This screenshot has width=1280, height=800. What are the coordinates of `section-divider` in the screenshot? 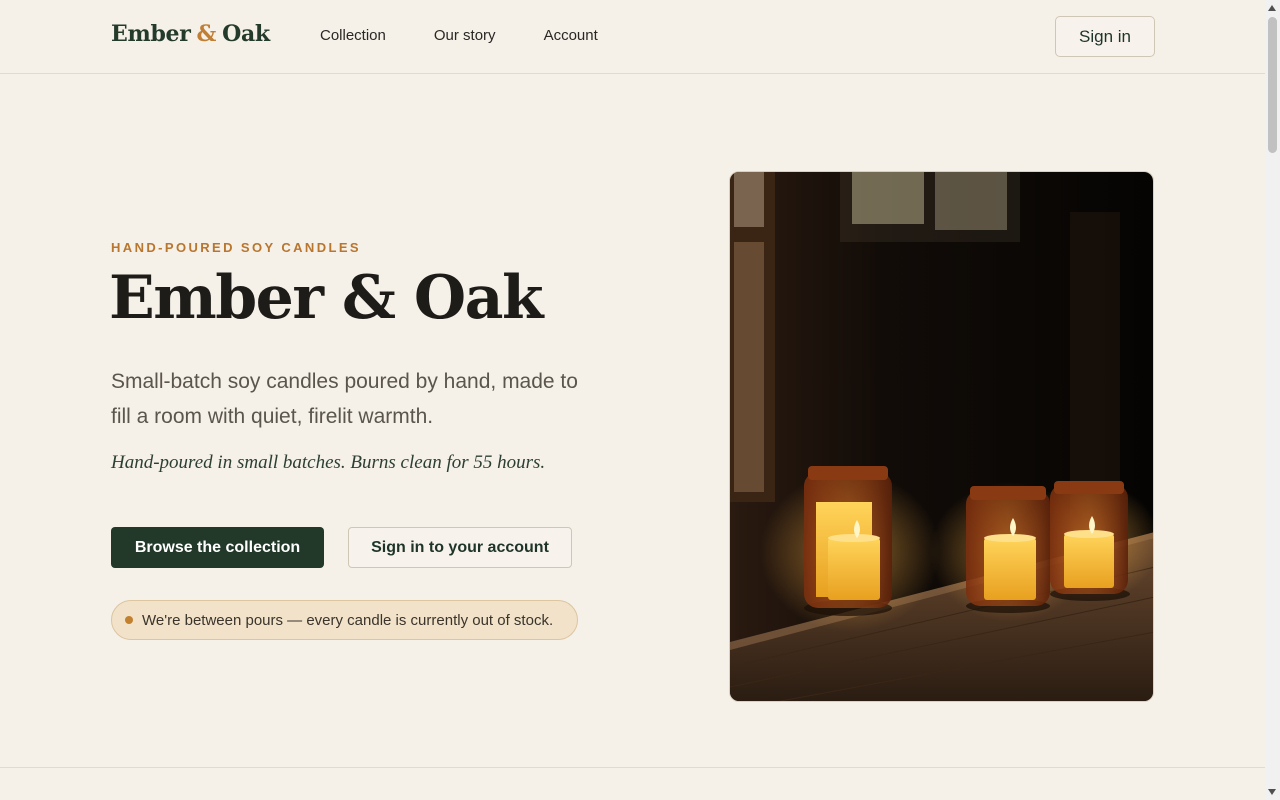 It's located at (632, 767).